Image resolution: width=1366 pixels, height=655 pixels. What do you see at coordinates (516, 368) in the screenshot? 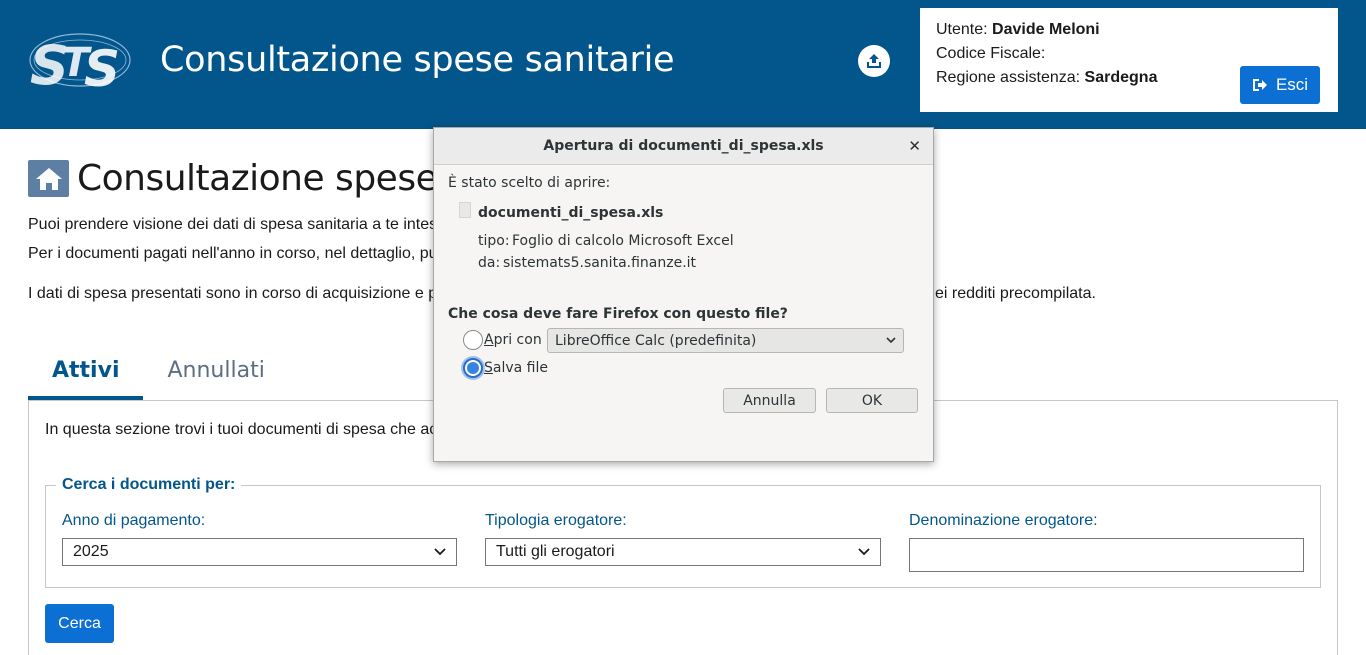
I see `save-file-label: Salva file` at bounding box center [516, 368].